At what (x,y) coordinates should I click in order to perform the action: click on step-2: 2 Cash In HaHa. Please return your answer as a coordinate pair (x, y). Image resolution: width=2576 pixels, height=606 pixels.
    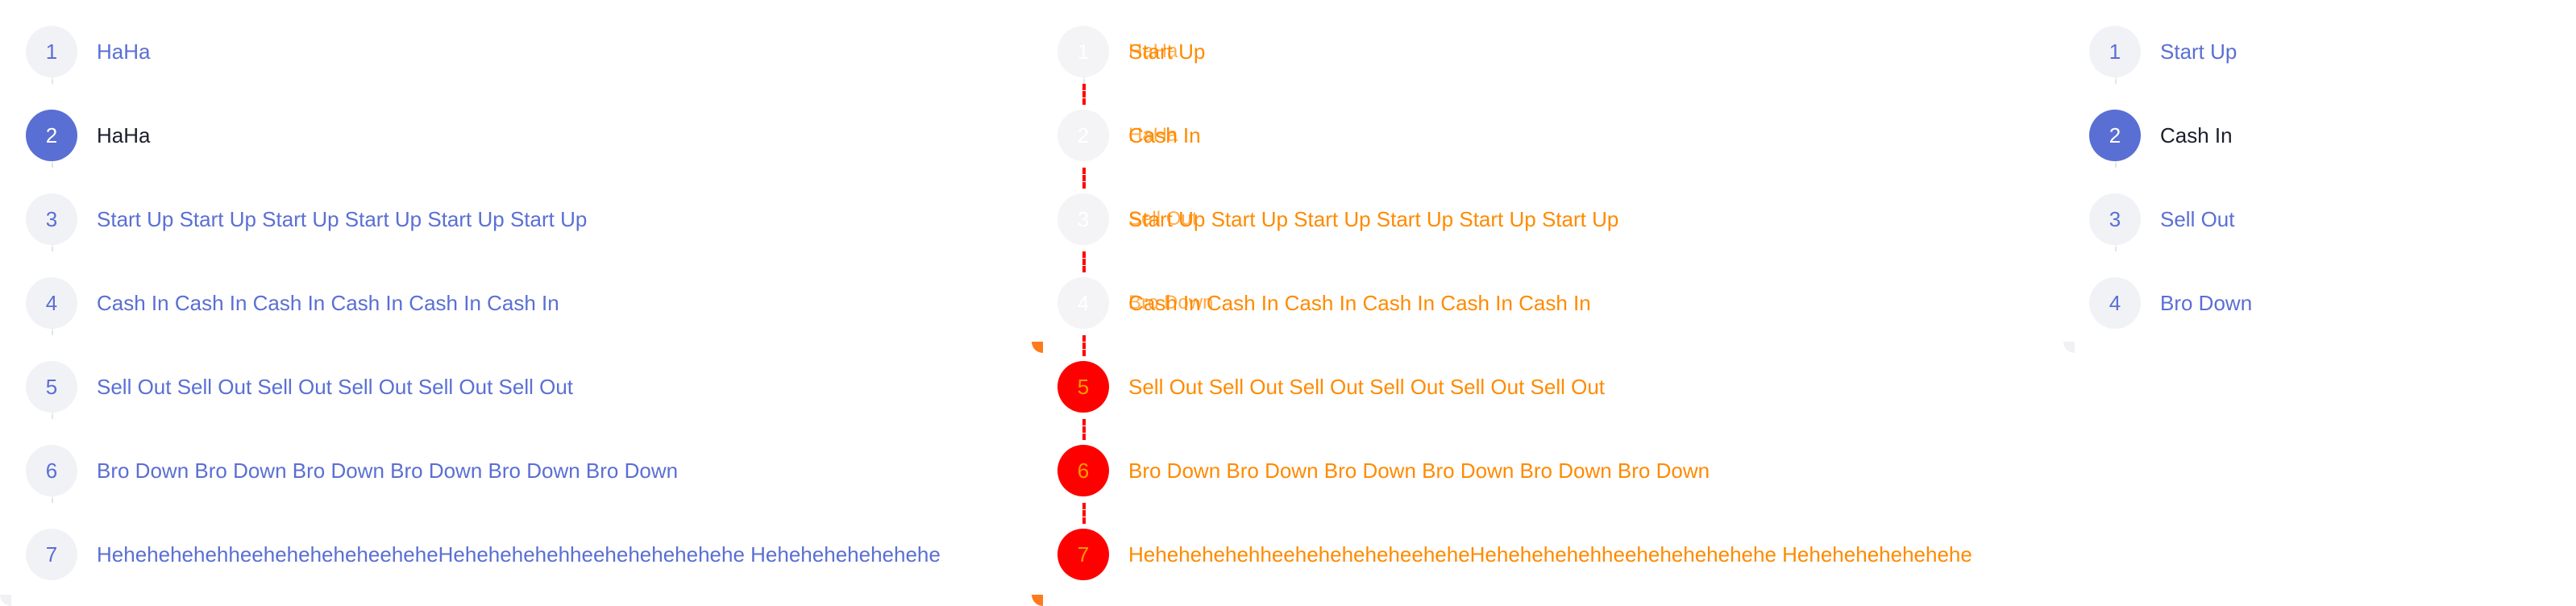
    Looking at the image, I should click on (1547, 135).